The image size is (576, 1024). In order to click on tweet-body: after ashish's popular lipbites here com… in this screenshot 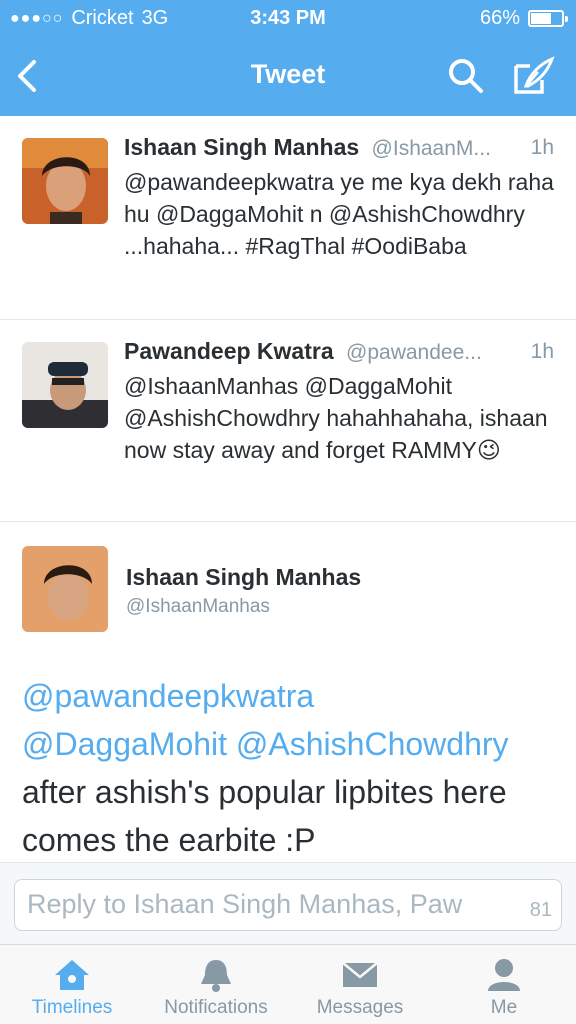, I will do `click(264, 816)`.